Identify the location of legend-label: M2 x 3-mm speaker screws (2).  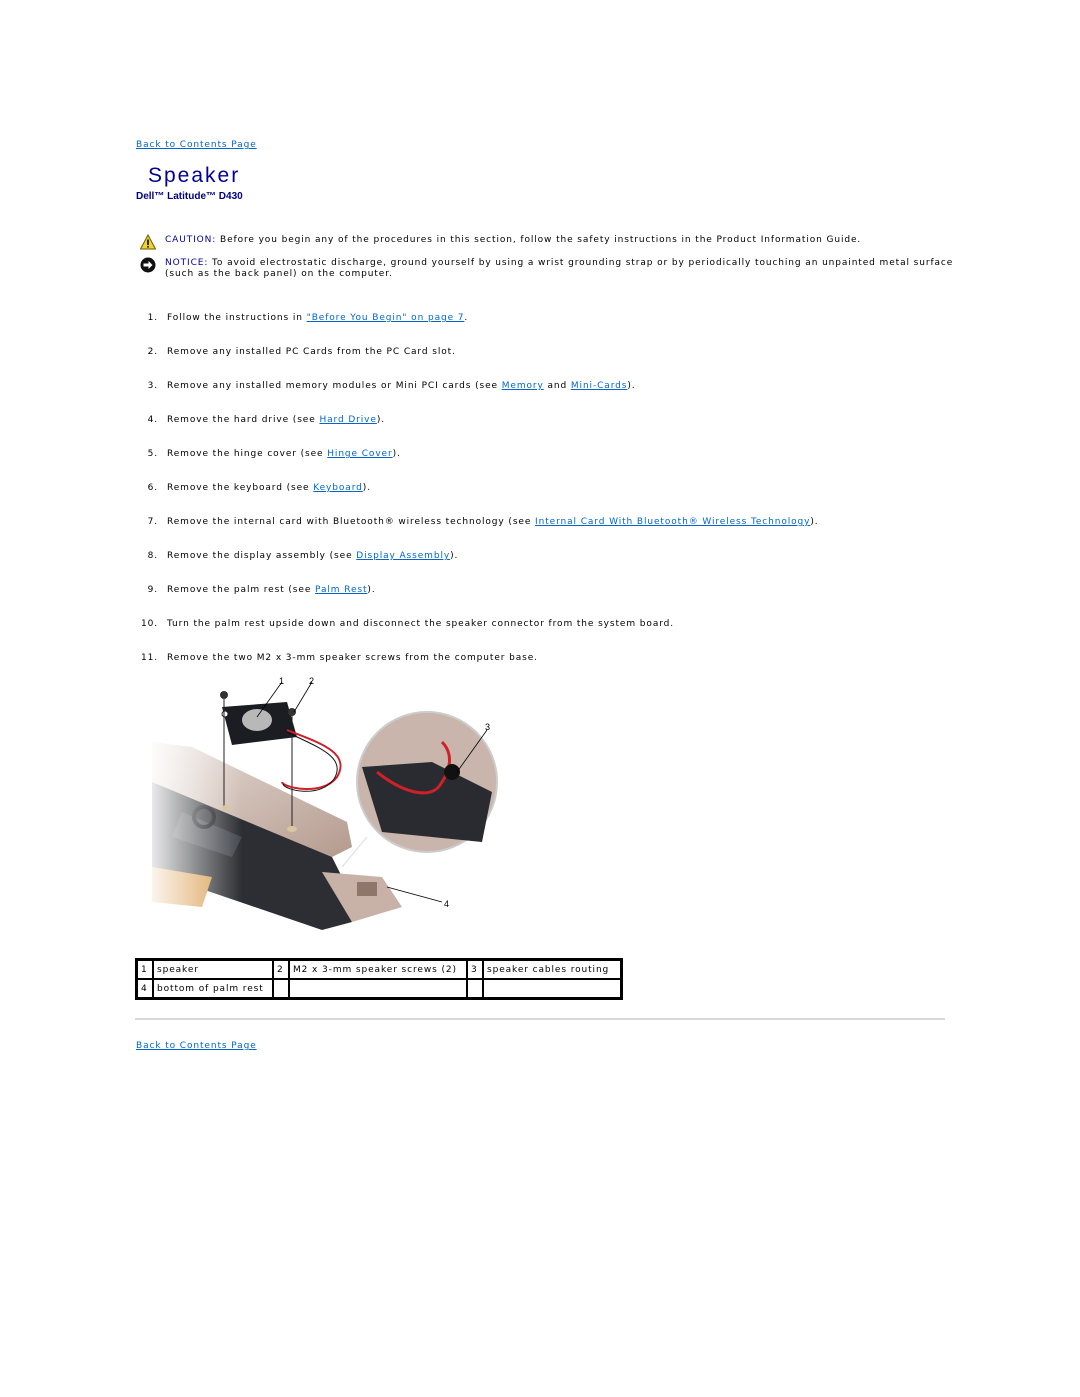
(378, 969).